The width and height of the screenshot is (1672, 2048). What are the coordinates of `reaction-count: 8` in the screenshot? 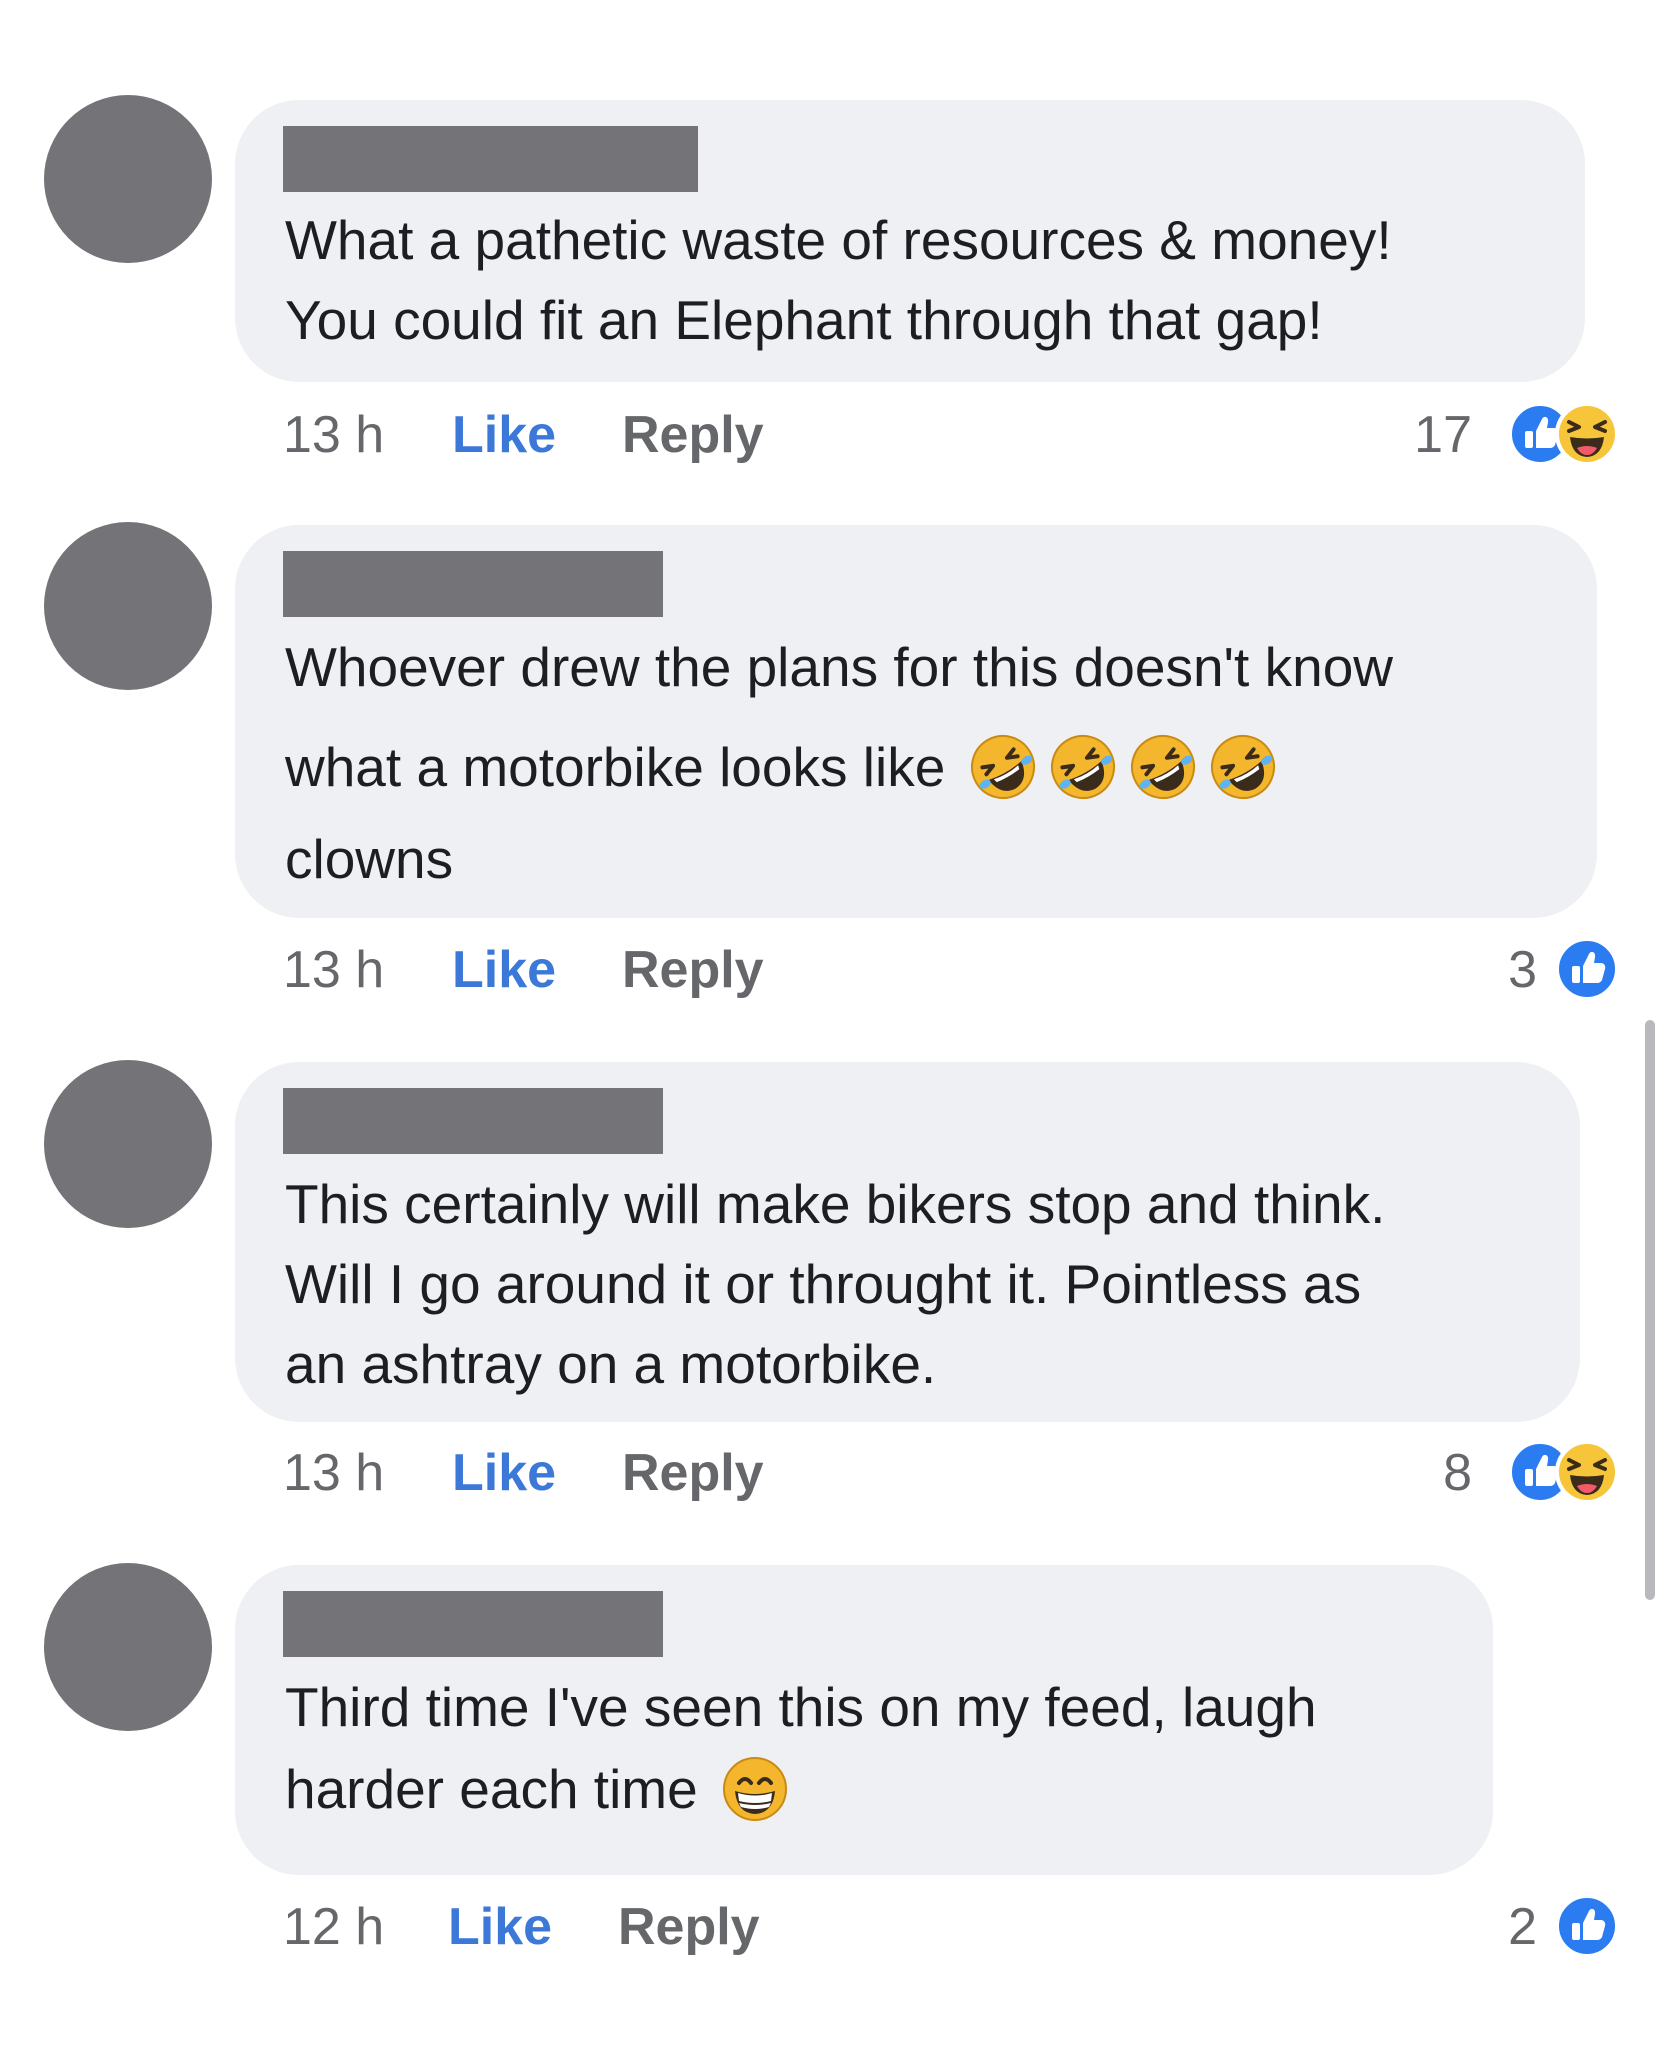 It's located at (1457, 1473).